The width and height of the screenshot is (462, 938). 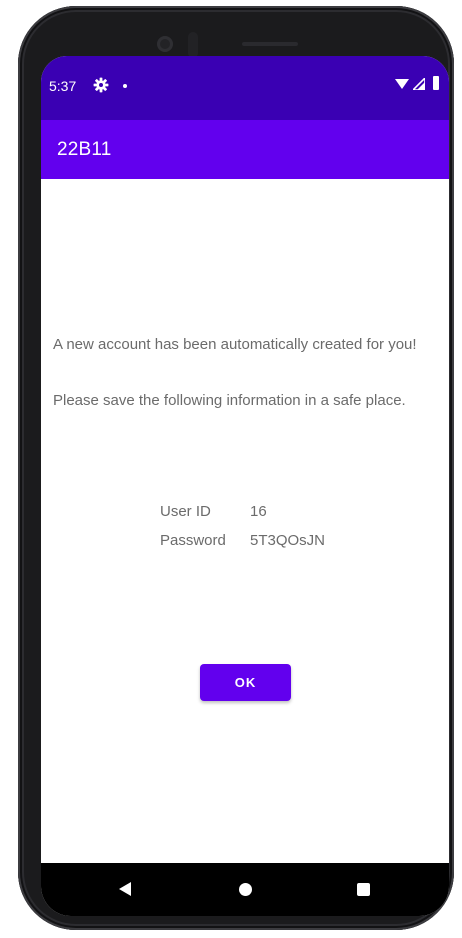 What do you see at coordinates (101, 85) in the screenshot?
I see `gear-icon` at bounding box center [101, 85].